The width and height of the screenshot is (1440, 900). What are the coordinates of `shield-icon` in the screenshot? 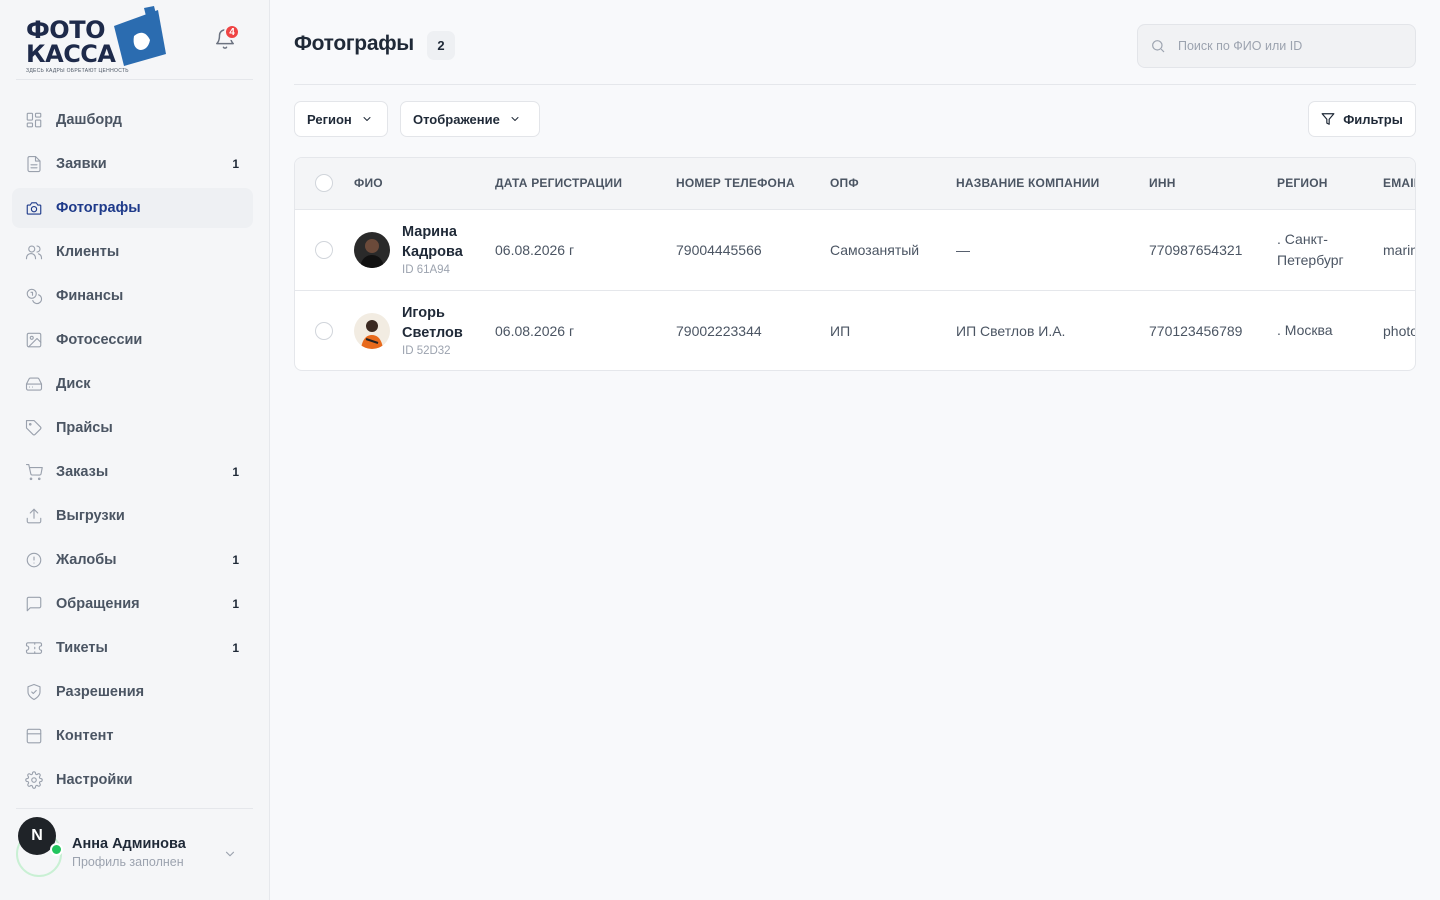 It's located at (34, 692).